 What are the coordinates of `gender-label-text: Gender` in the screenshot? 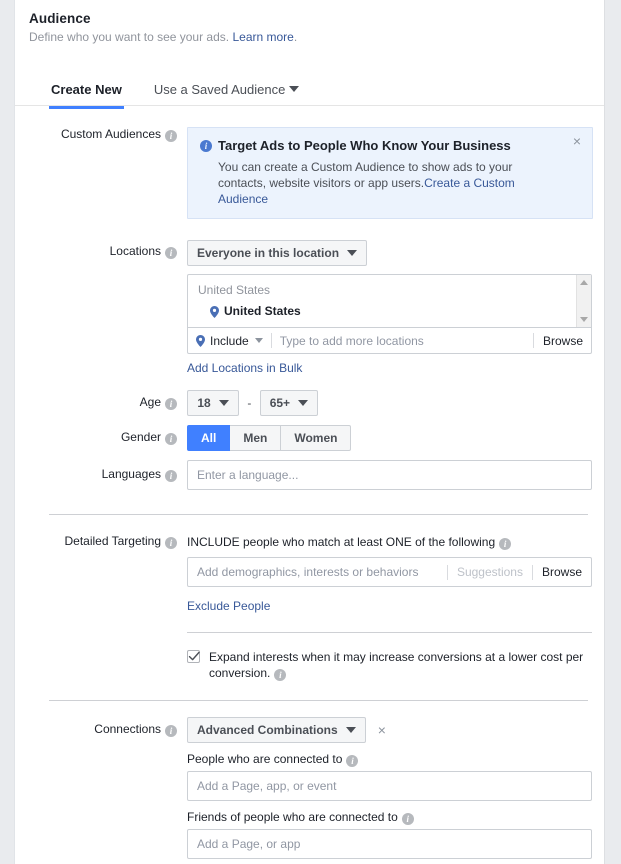 It's located at (140, 437).